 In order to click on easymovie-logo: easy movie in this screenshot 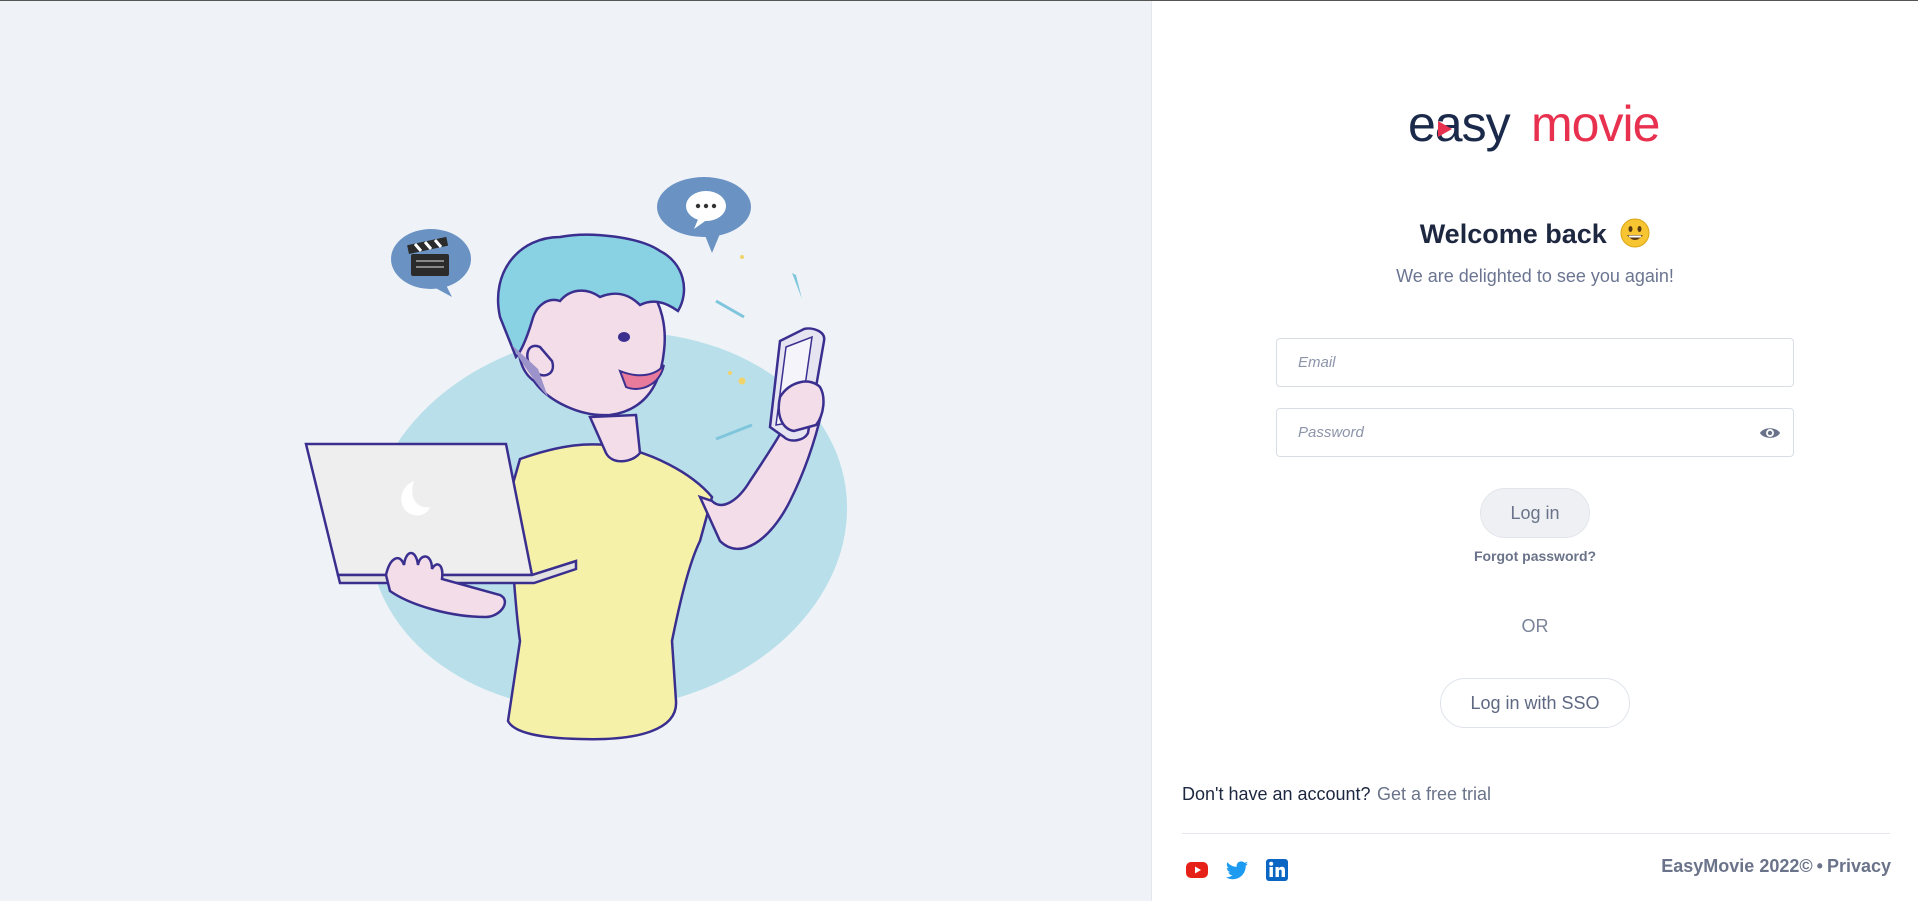, I will do `click(1539, 124)`.